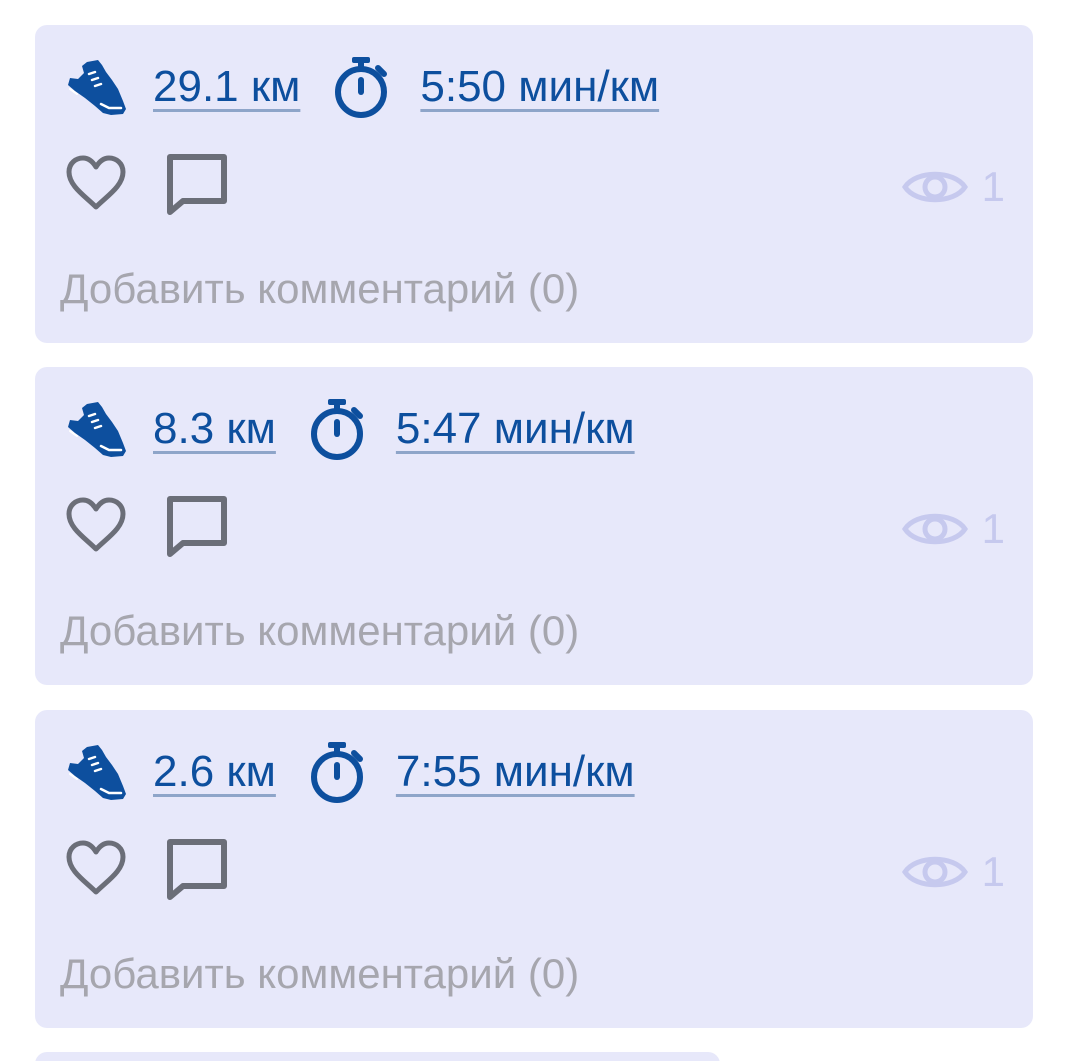 The width and height of the screenshot is (1079, 1061). I want to click on workout-card-partial, so click(377, 1056).